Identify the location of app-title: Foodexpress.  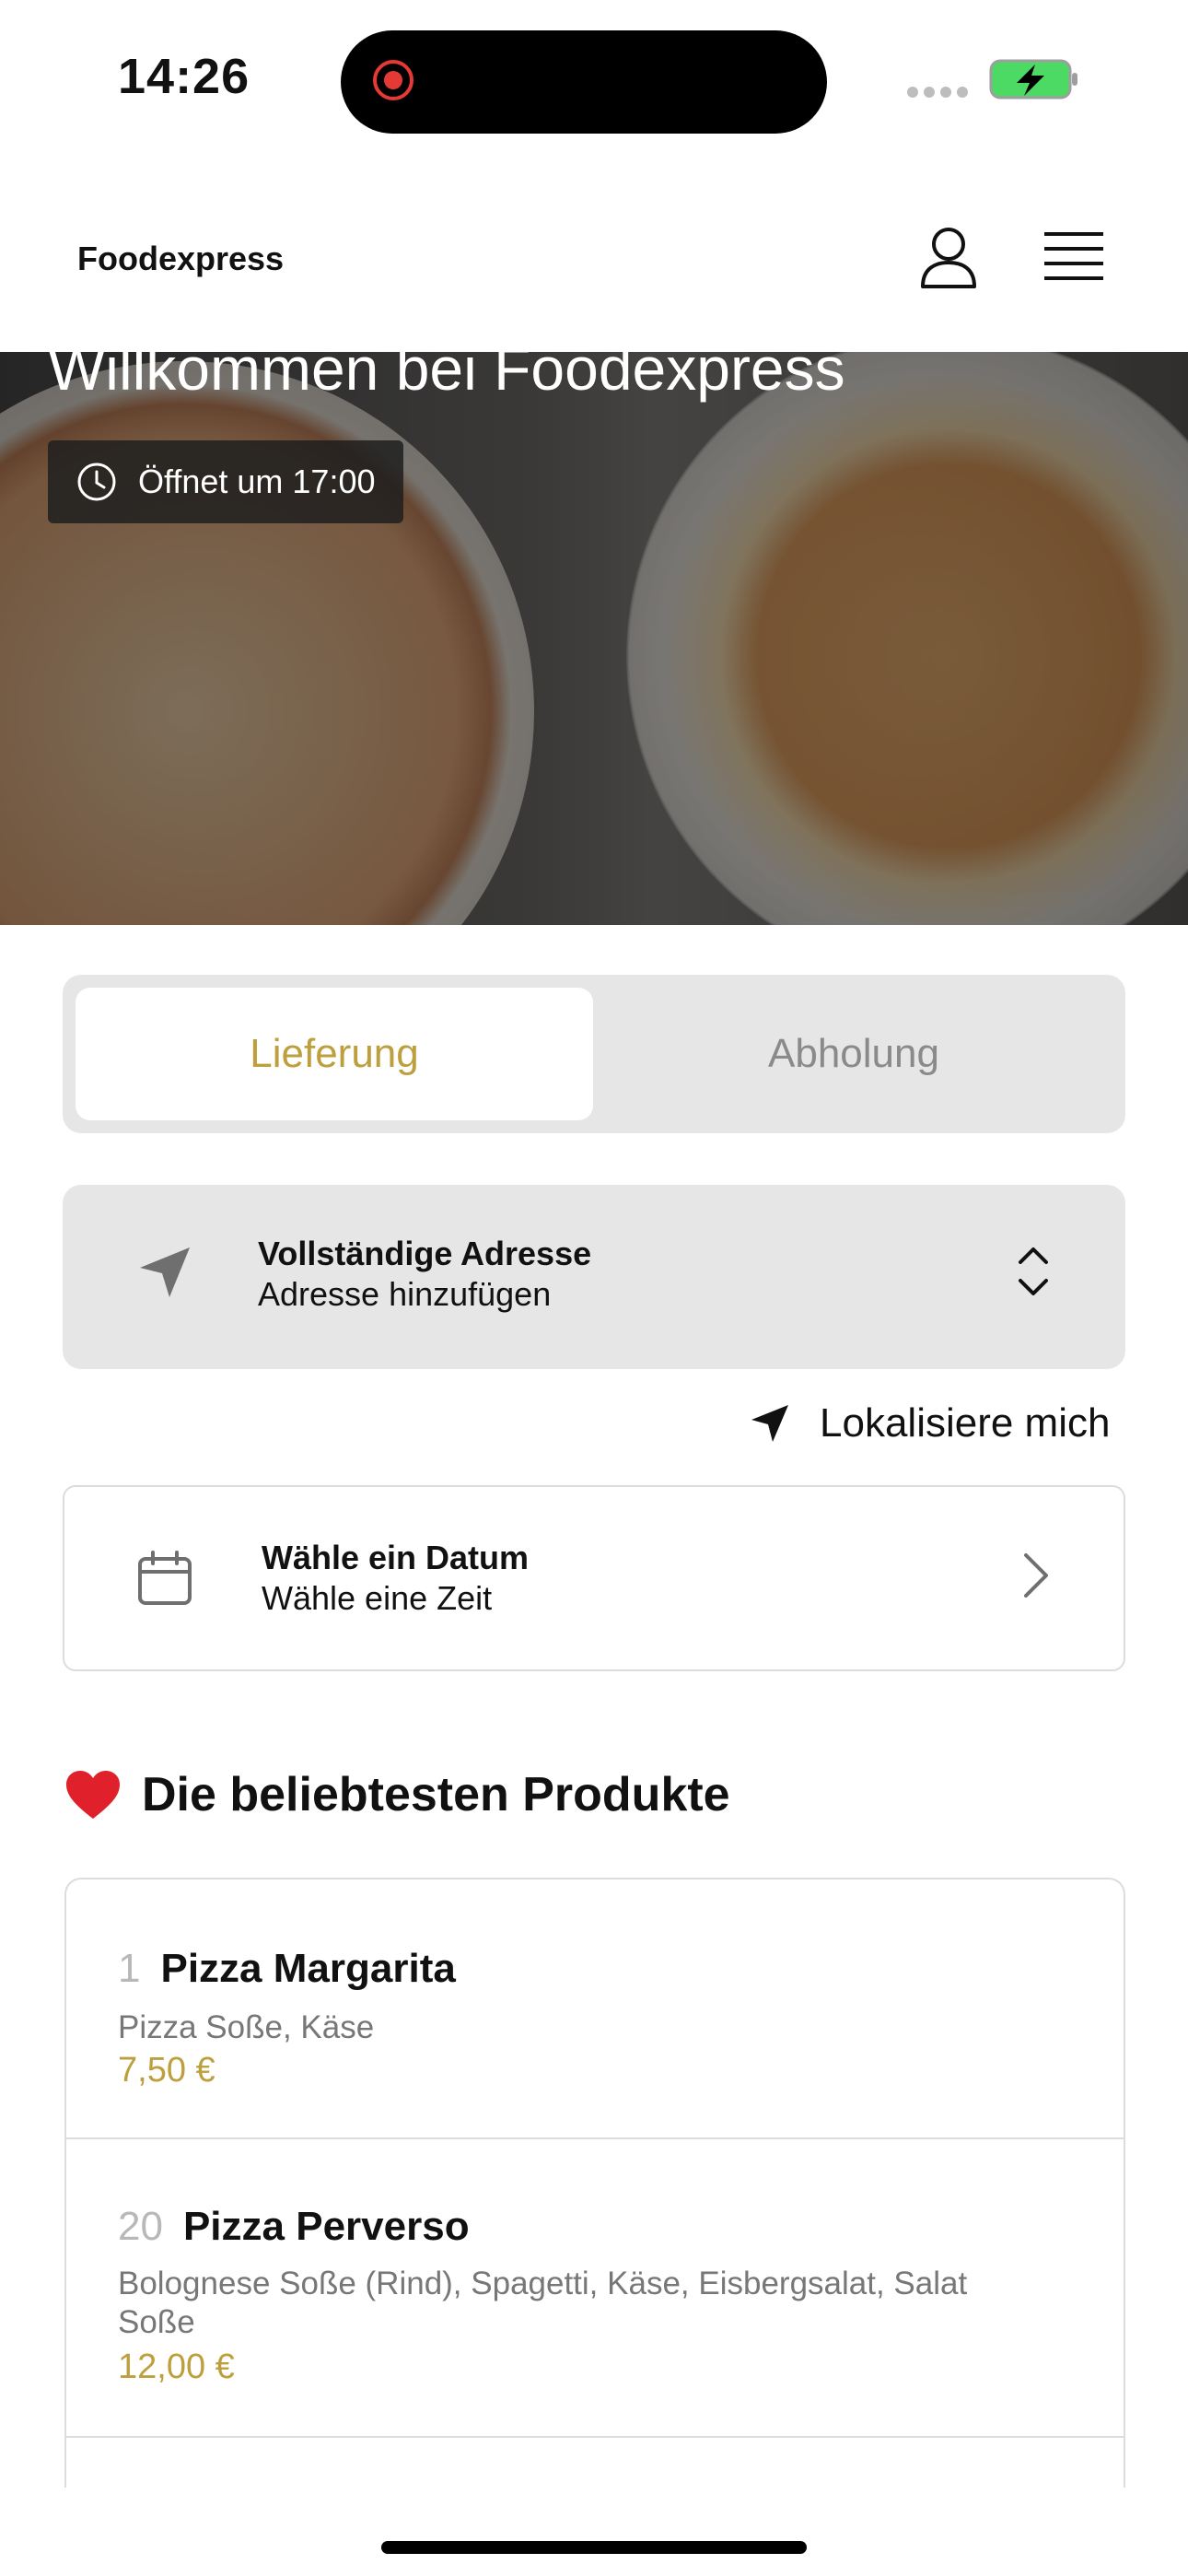
(181, 258).